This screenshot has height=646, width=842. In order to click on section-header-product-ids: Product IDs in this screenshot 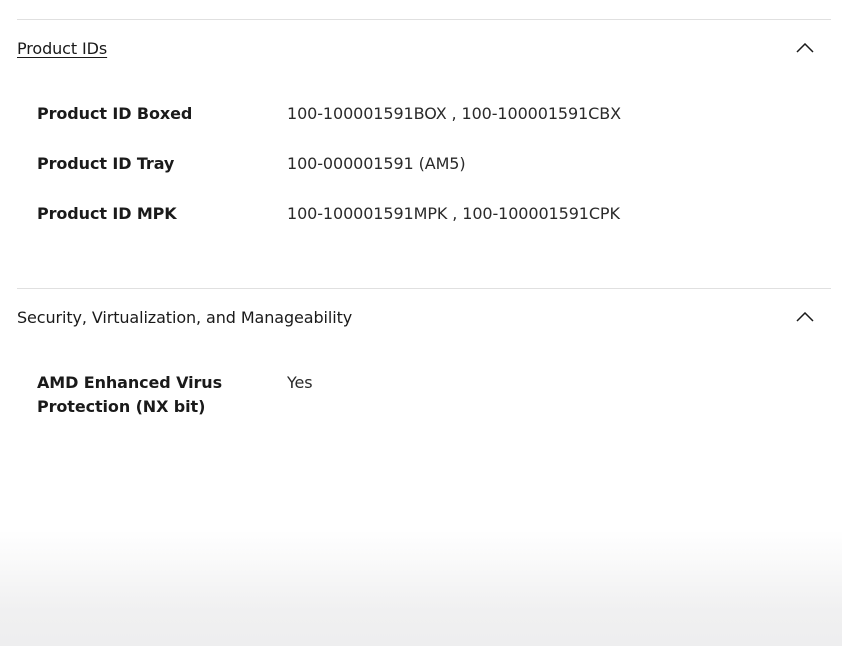, I will do `click(424, 48)`.